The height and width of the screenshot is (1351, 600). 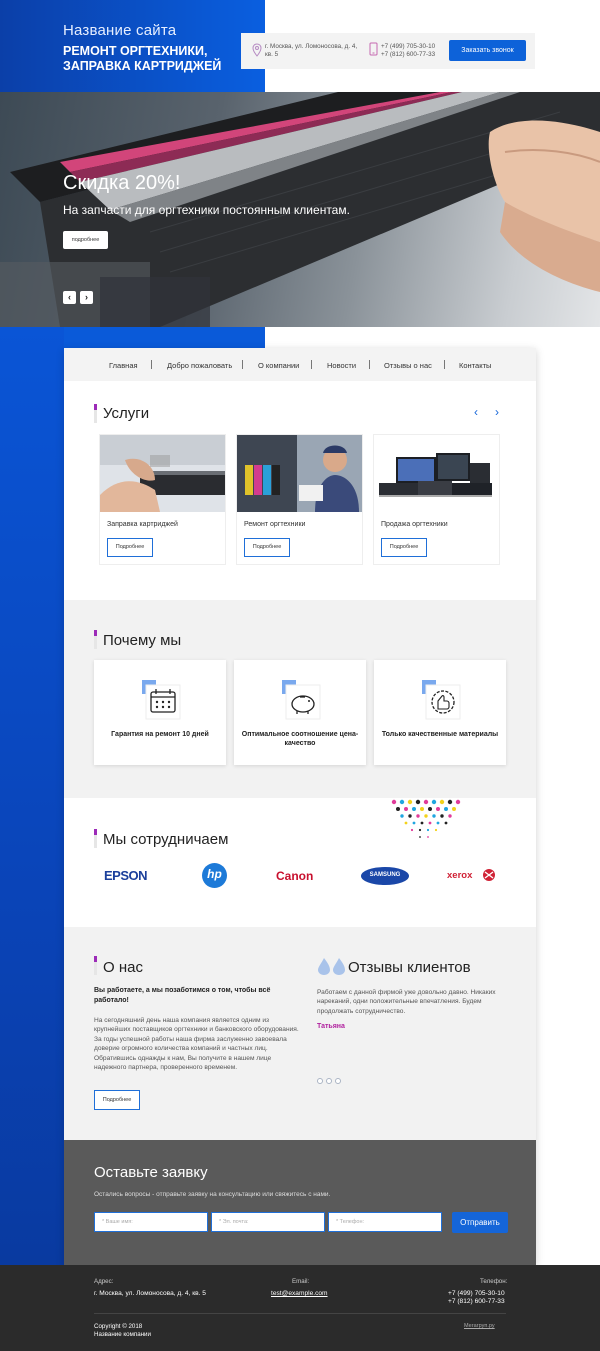 What do you see at coordinates (117, 1100) in the screenshot?
I see `about-more-button: Подробнее` at bounding box center [117, 1100].